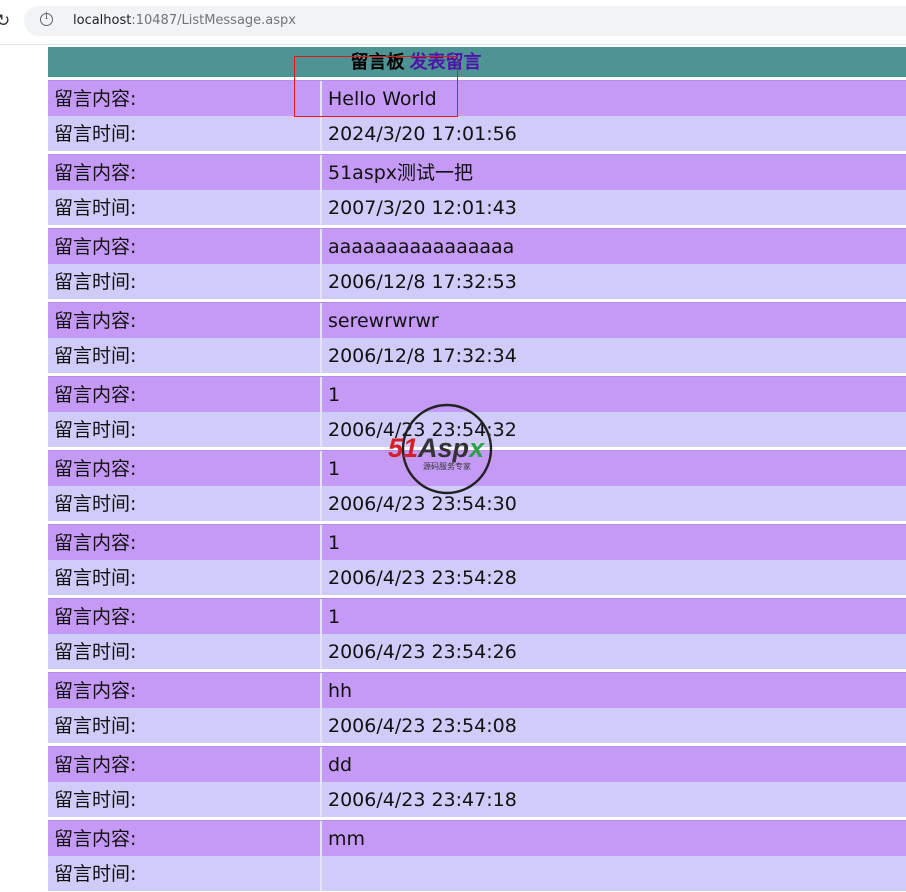 The image size is (906, 892). Describe the element at coordinates (477, 764) in the screenshot. I see `message-content-row: 留言内容: dd` at that location.